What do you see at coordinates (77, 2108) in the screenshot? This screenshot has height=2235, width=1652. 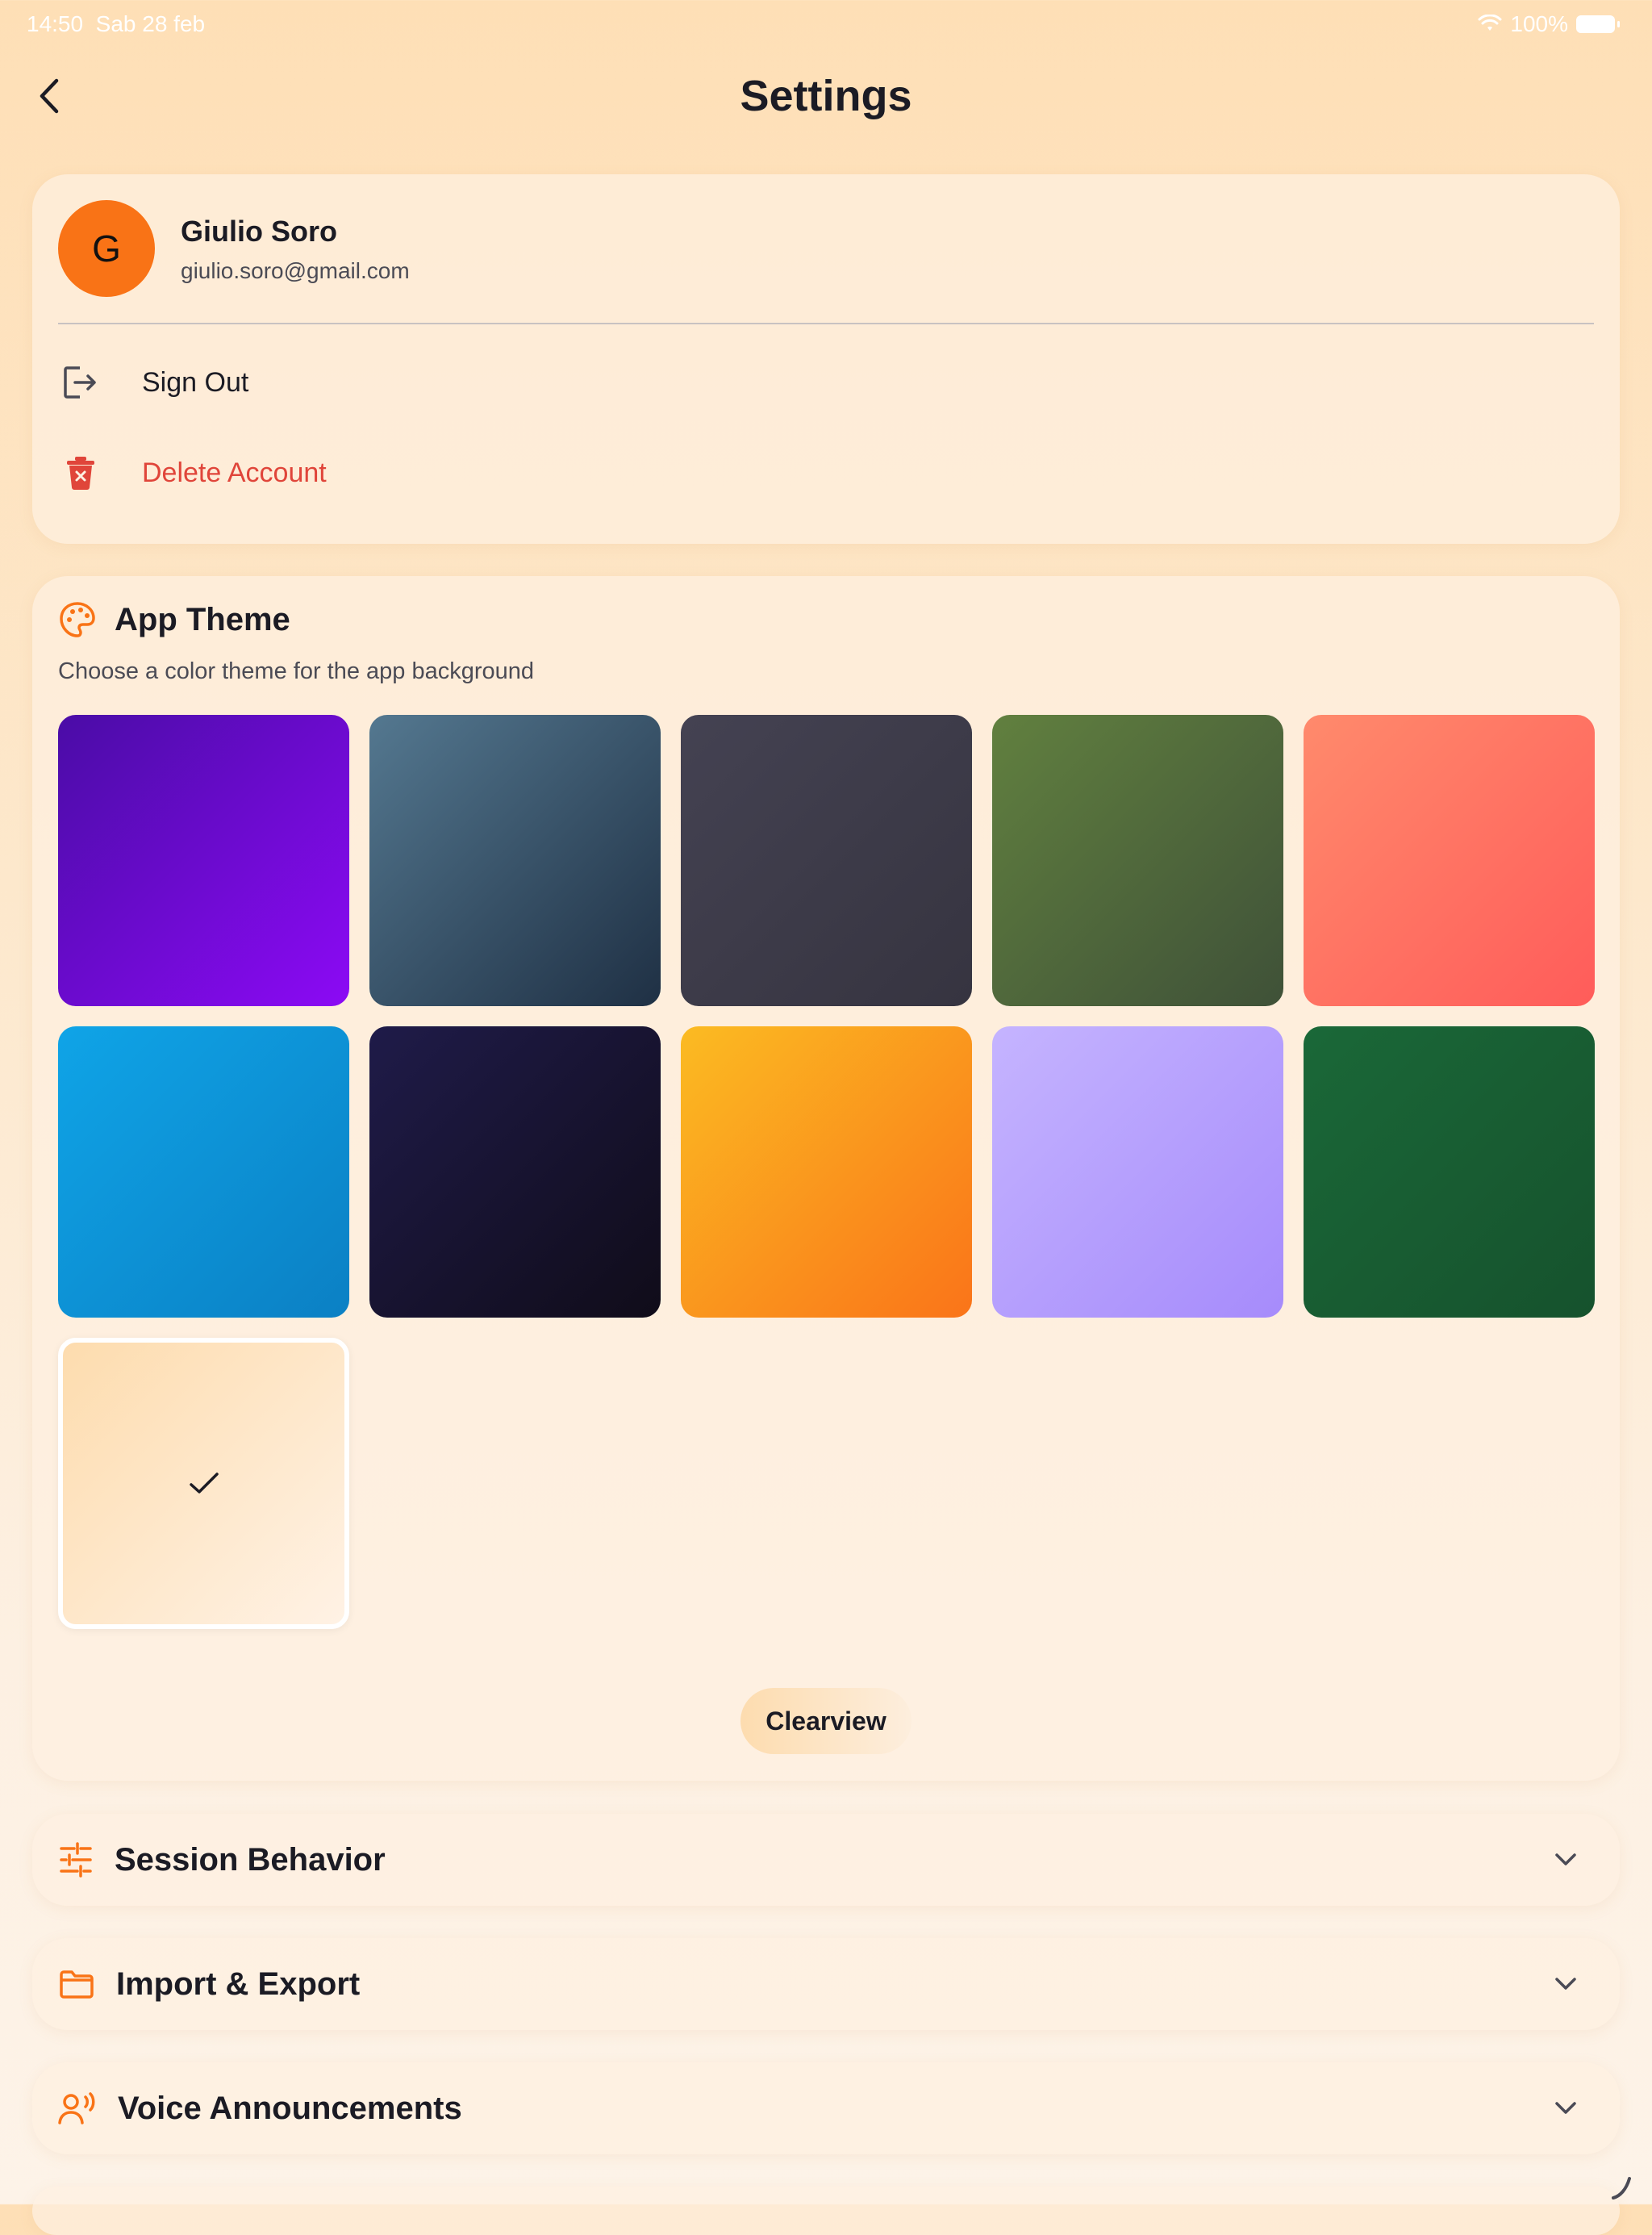 I see `voice-icon` at bounding box center [77, 2108].